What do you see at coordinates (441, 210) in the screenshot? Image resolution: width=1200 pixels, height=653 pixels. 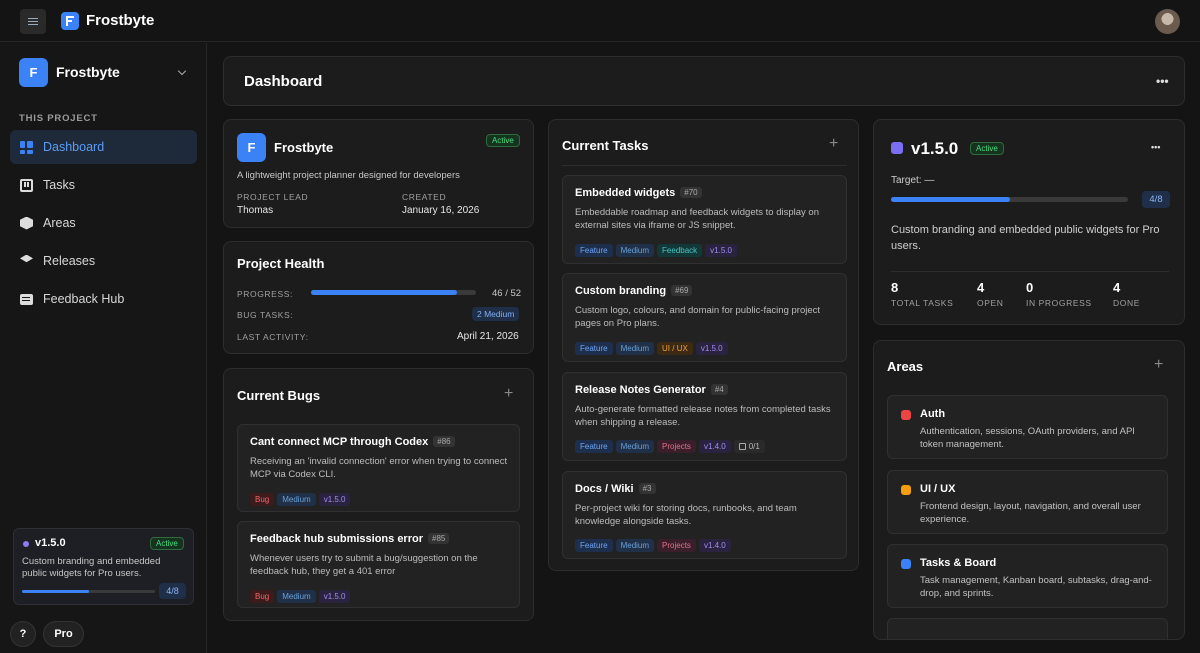 I see `created-date: January 16, 2026` at bounding box center [441, 210].